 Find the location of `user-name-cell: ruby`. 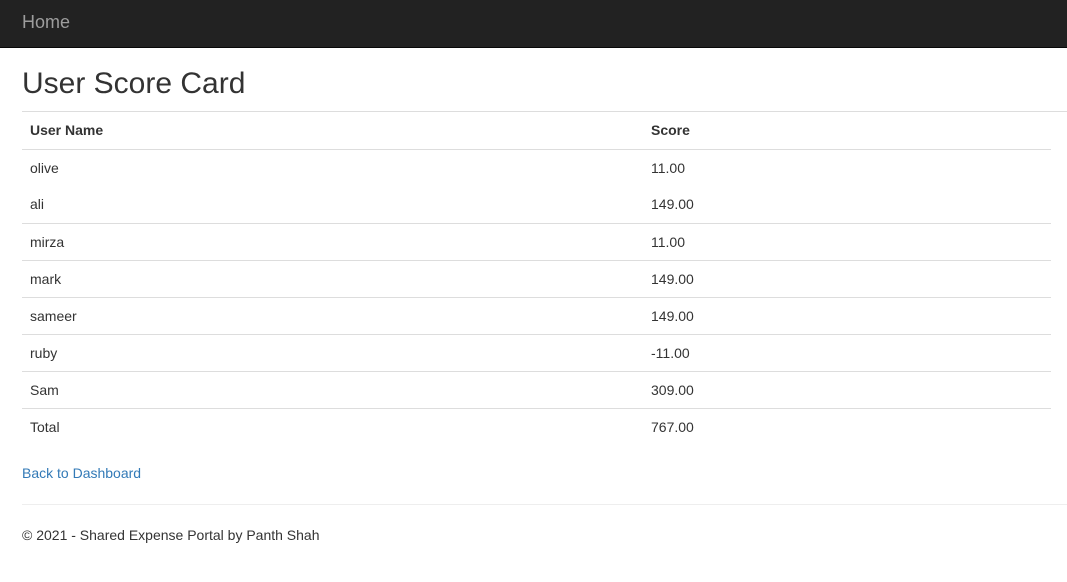

user-name-cell: ruby is located at coordinates (332, 352).